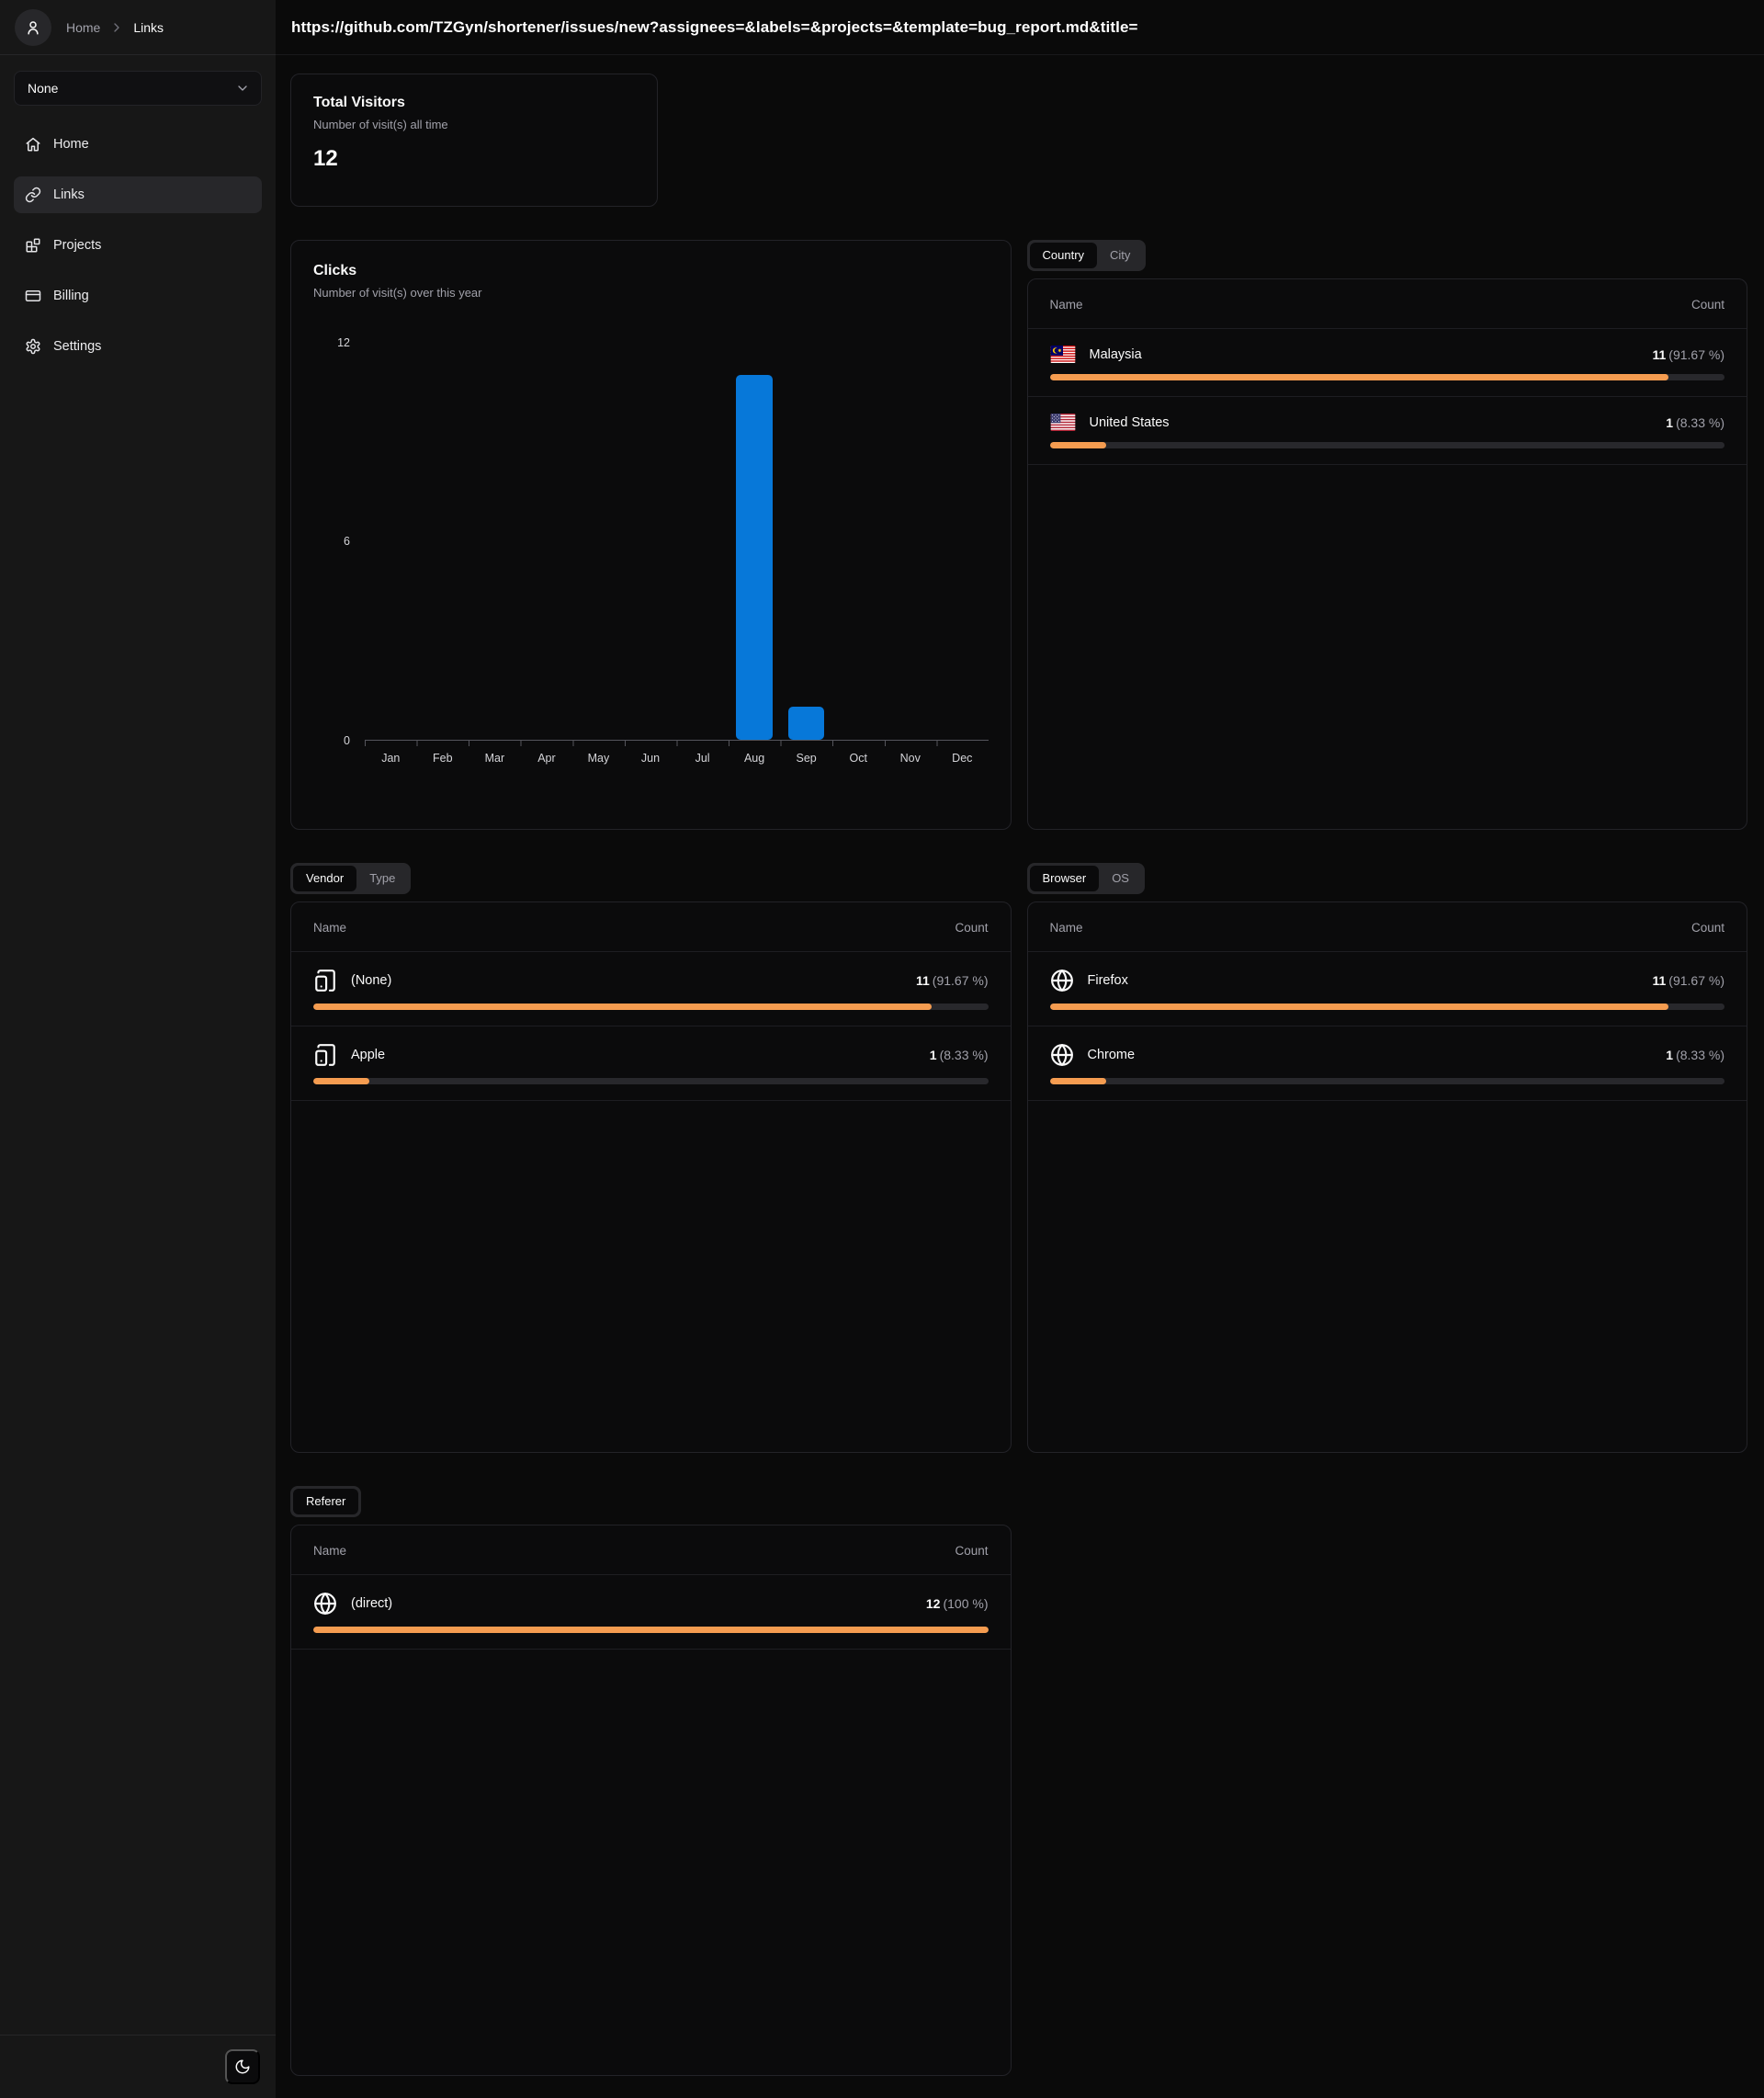 The width and height of the screenshot is (1764, 2098). Describe the element at coordinates (33, 195) in the screenshot. I see `link-icon` at that location.